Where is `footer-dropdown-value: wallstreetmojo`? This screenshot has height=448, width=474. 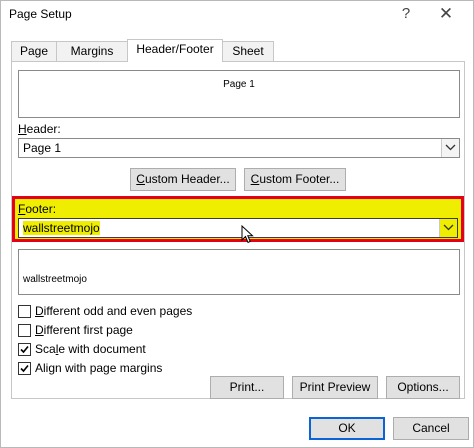
footer-dropdown-value: wallstreetmojo is located at coordinates (61, 228).